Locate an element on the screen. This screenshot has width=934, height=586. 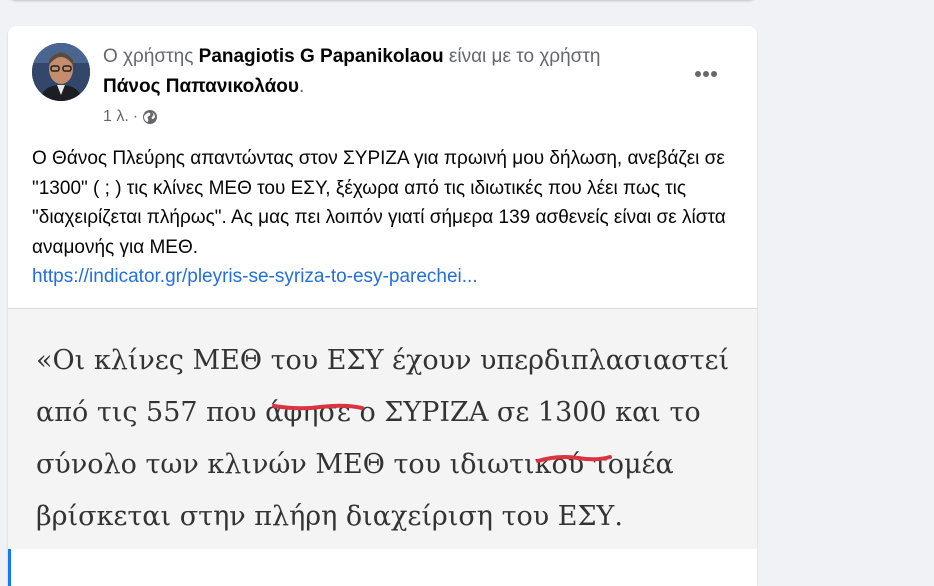
more-options-button is located at coordinates (706, 74).